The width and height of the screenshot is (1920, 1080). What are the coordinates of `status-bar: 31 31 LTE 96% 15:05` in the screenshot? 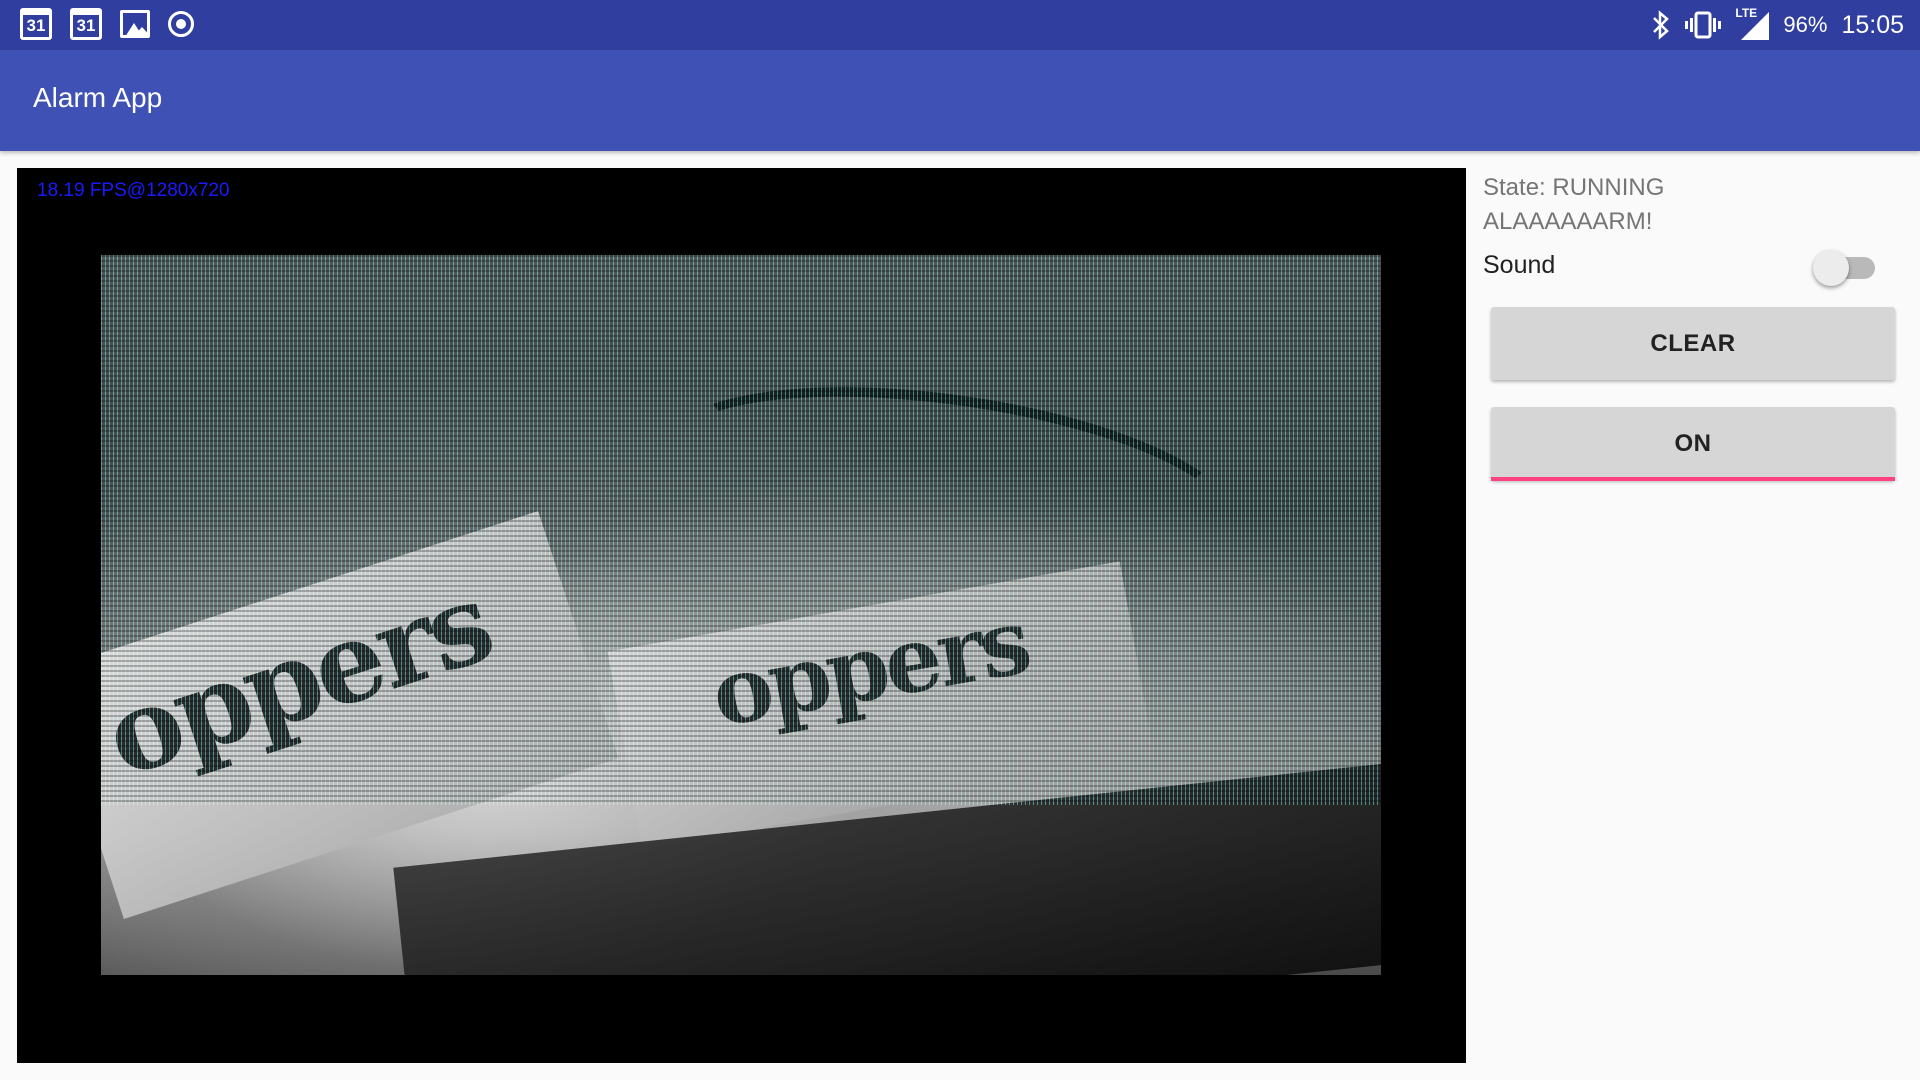 It's located at (960, 25).